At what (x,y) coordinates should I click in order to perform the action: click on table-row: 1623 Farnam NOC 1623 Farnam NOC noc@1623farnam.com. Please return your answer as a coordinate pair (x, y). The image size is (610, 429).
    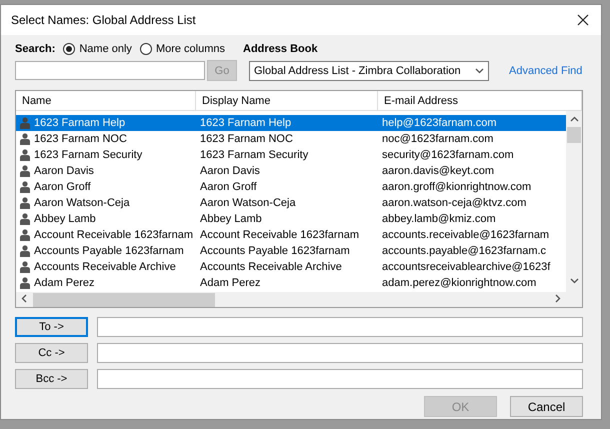
    Looking at the image, I should click on (291, 139).